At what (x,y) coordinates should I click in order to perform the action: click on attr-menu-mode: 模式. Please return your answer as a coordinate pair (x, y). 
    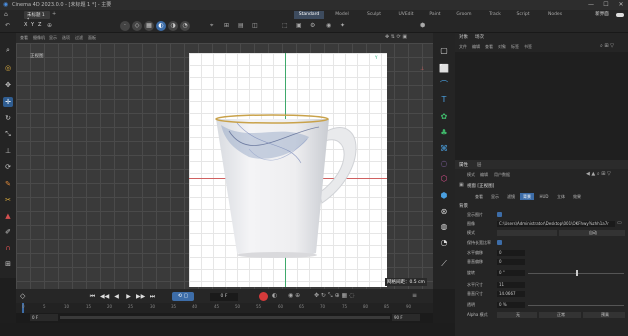
    Looking at the image, I should click on (471, 175).